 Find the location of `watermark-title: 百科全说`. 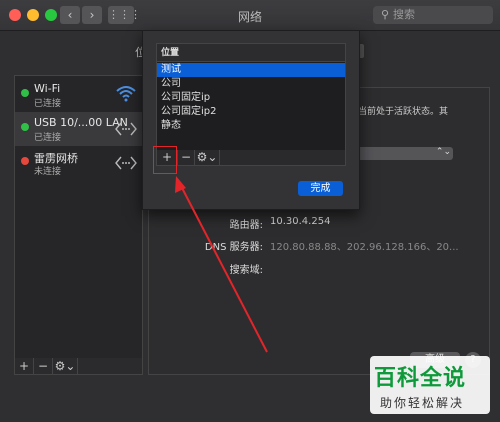

watermark-title: 百科全说 is located at coordinates (420, 378).